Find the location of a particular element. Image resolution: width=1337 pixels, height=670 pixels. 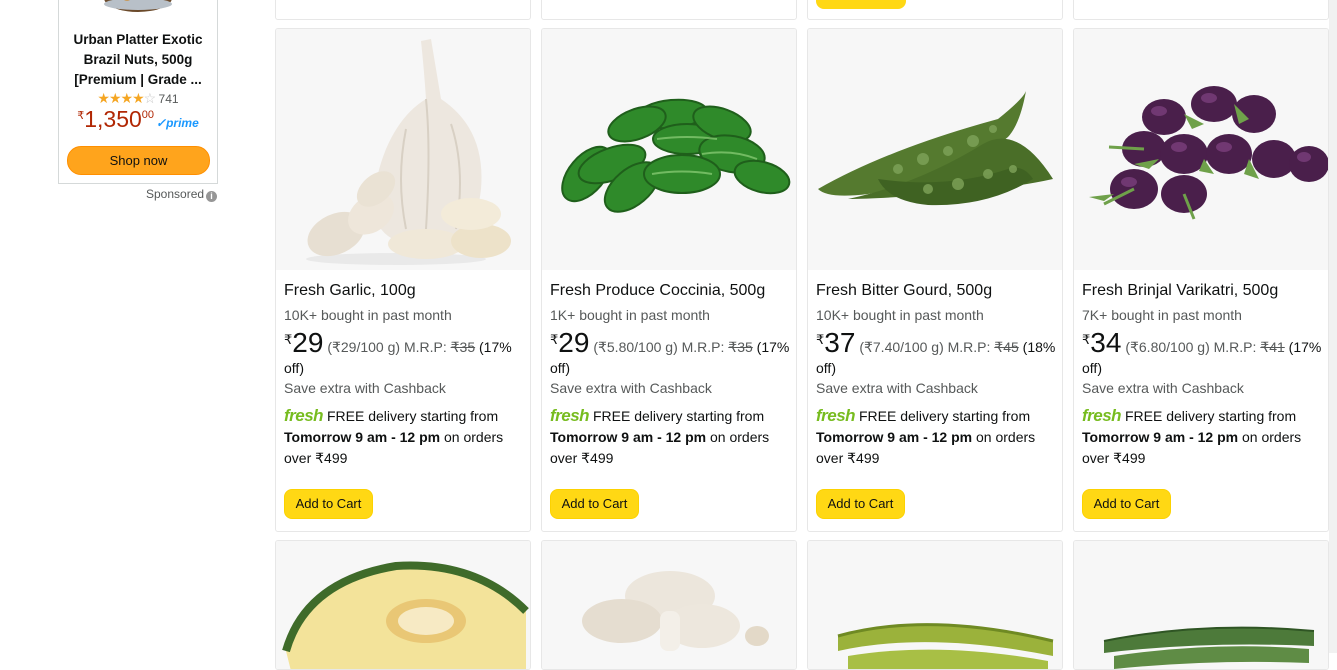

bitter-gourd-image is located at coordinates (935, 149).